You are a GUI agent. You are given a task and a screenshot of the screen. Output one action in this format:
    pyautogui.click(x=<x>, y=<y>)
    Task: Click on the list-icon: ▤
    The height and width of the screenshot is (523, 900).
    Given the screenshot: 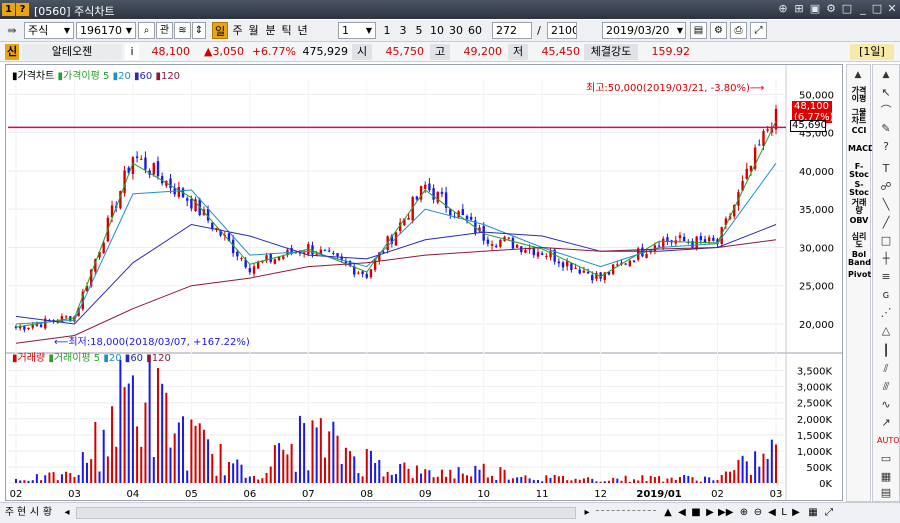 What is the action you would take?
    pyautogui.click(x=886, y=493)
    